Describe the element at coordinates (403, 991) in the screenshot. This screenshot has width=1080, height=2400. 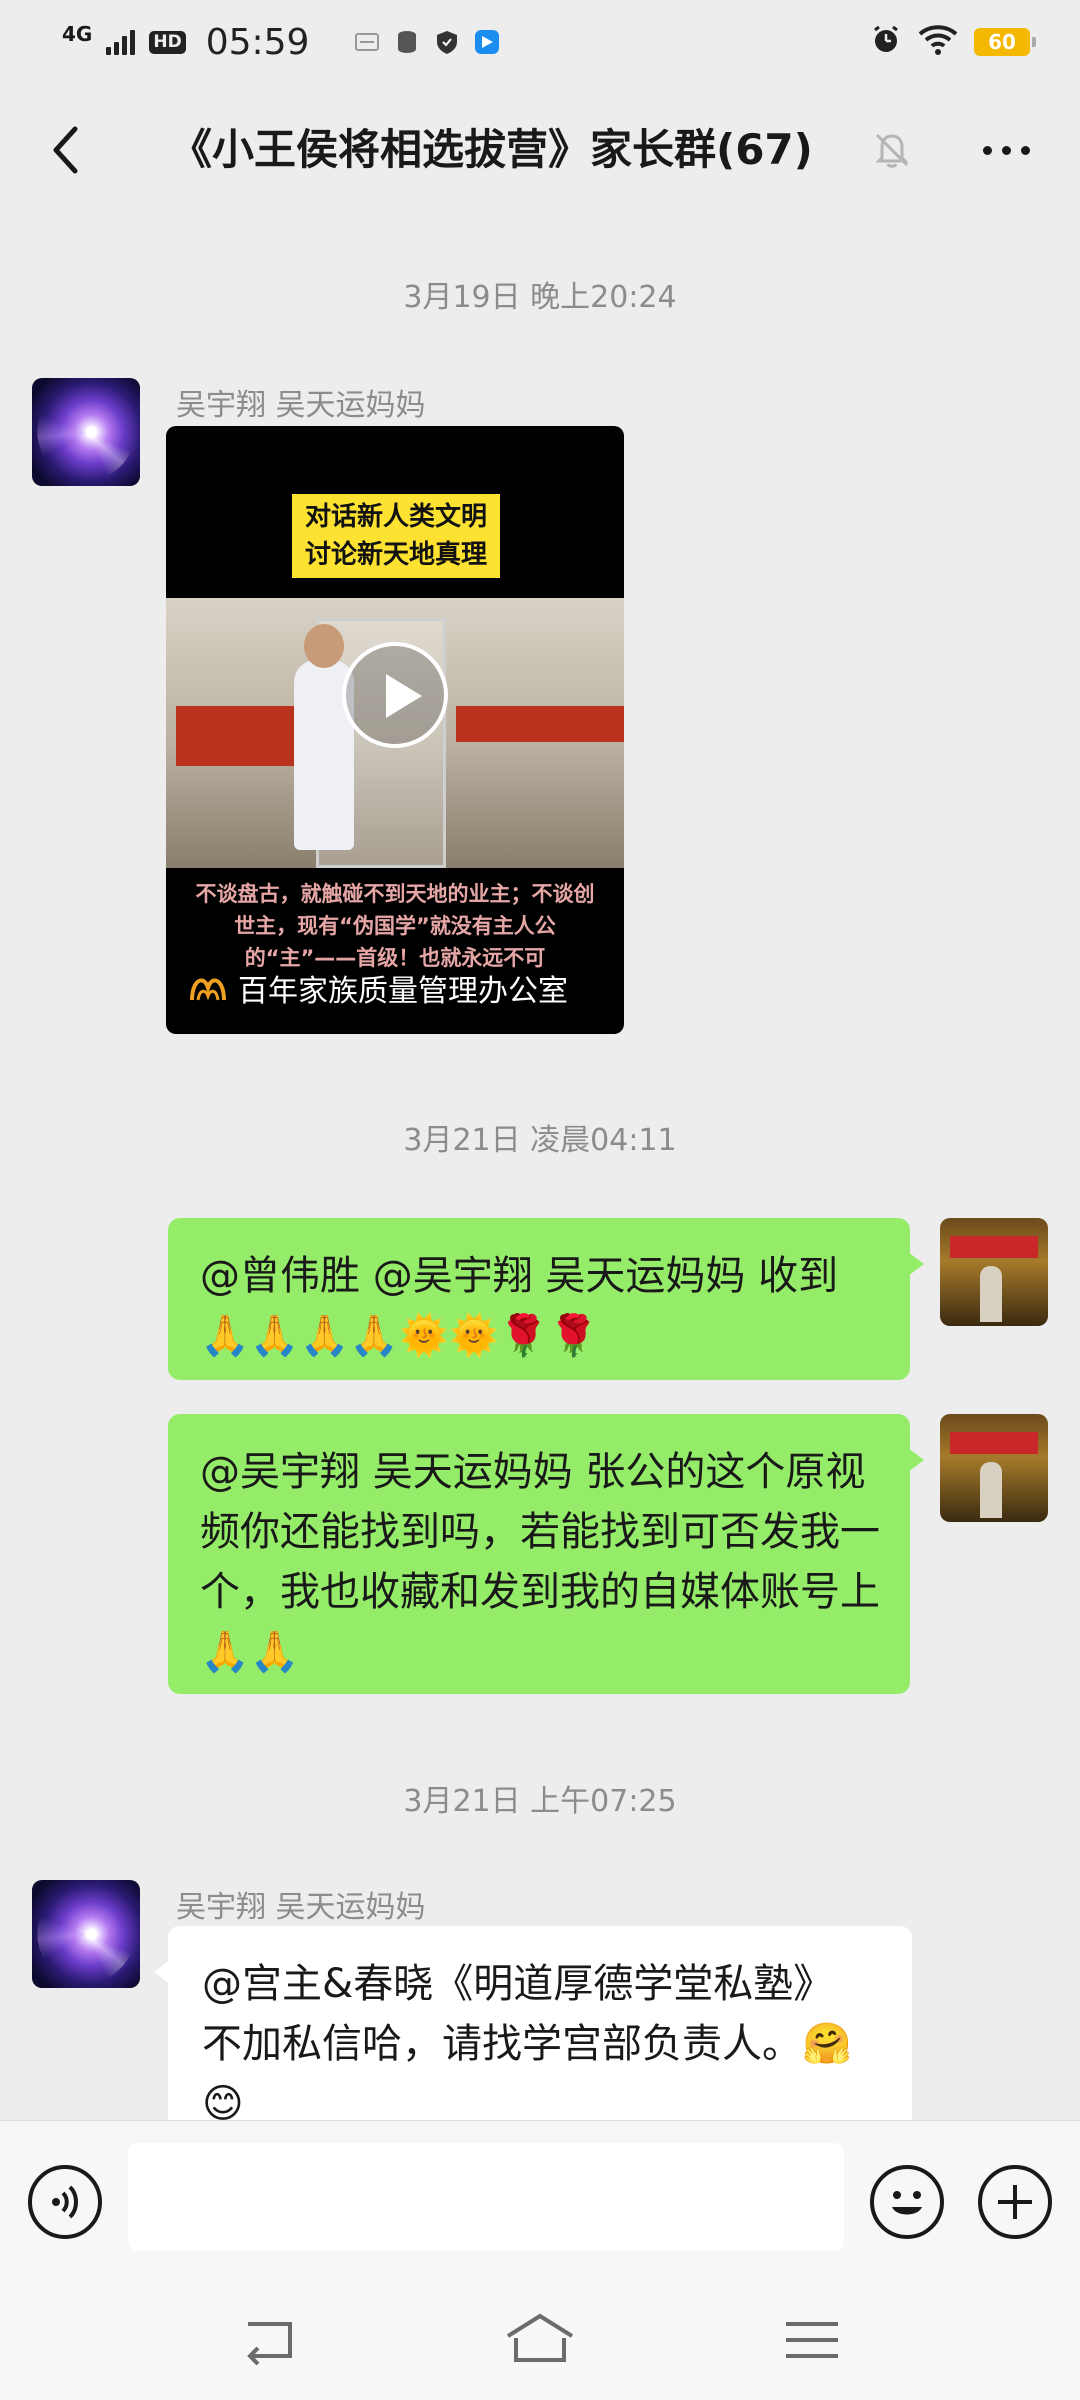
I see `video-source-name: 百年家族质量管理办公室` at that location.